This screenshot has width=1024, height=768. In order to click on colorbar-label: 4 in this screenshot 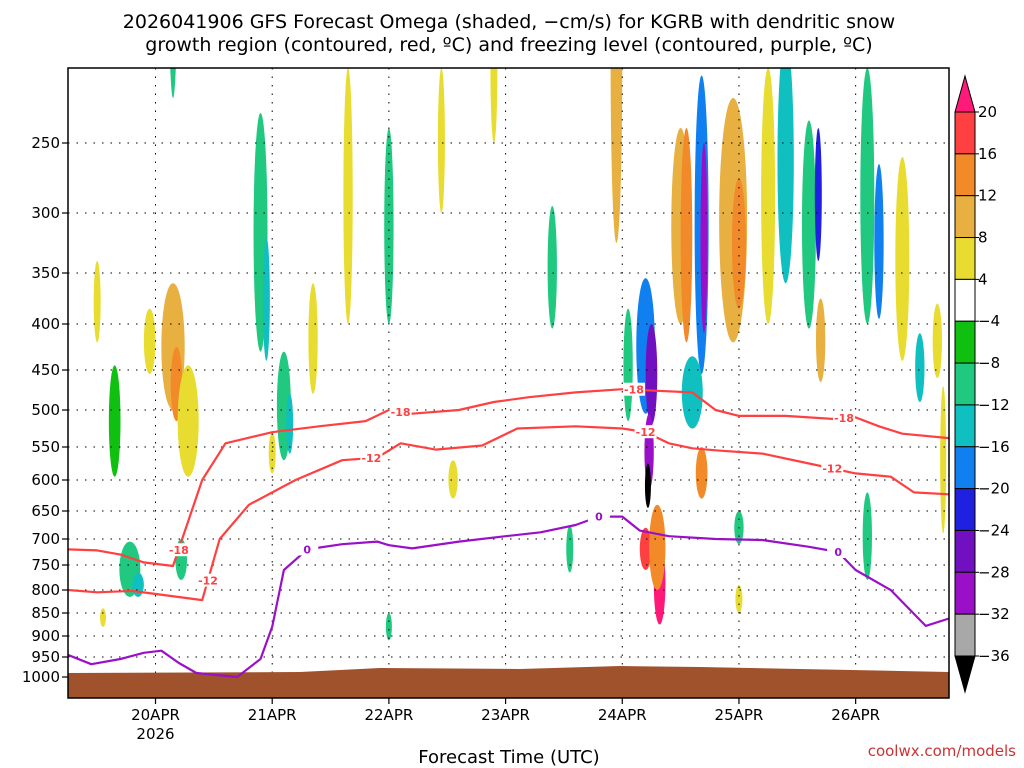, I will do `click(983, 279)`.